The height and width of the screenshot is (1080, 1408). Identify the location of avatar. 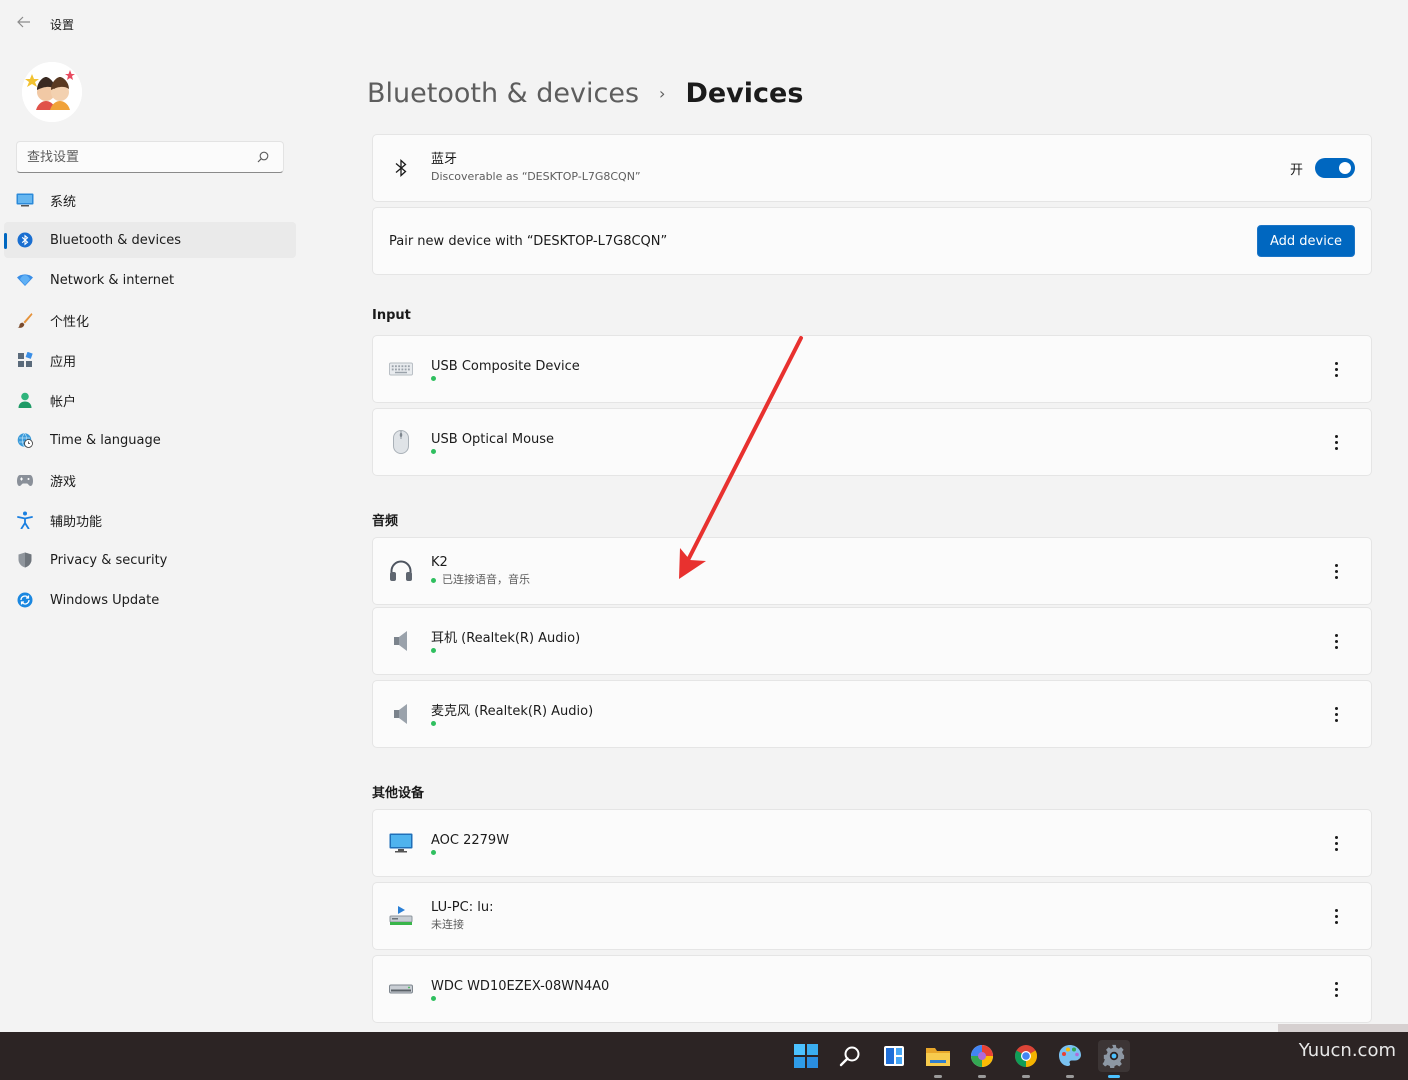
(52, 92).